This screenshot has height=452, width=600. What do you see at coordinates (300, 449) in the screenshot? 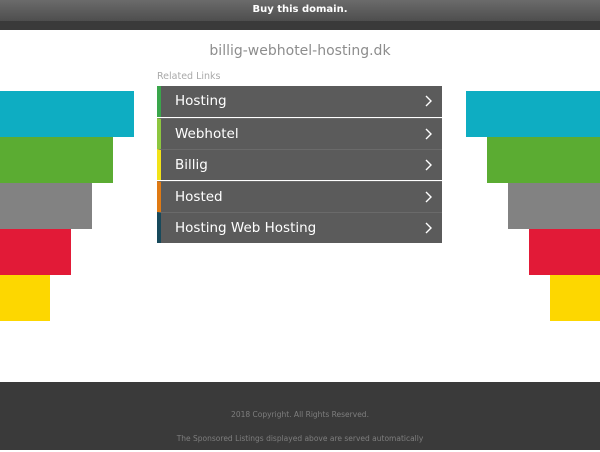
I see `disclaimer-continuation` at bounding box center [300, 449].